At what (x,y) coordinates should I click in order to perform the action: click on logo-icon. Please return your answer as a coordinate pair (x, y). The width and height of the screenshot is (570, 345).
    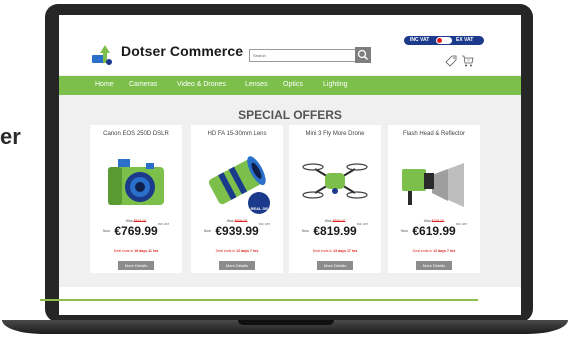
    Looking at the image, I should click on (102, 55).